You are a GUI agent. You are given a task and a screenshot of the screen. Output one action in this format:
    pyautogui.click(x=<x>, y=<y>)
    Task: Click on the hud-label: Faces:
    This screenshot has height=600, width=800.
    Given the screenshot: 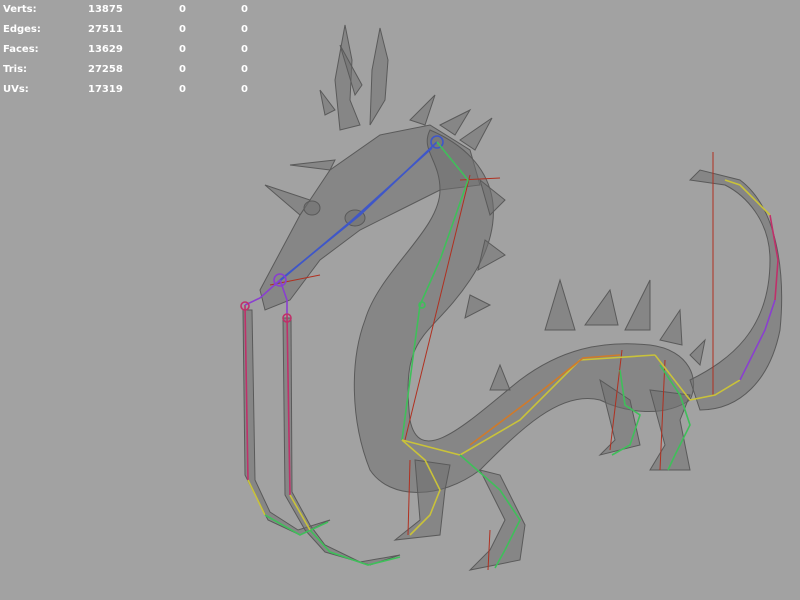 What is the action you would take?
    pyautogui.click(x=21, y=49)
    